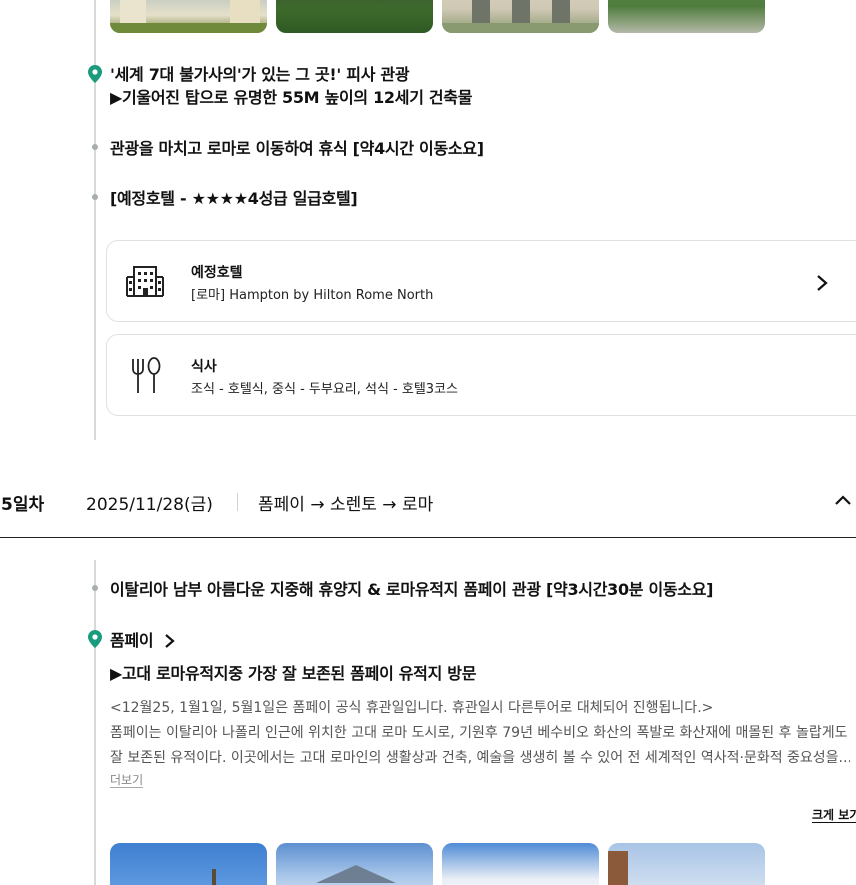  Describe the element at coordinates (481, 375) in the screenshot. I see `meal-card: 식사 조식 - 호텔식, 중식 - 두부요리, 석식 - 호텔3코스` at that location.